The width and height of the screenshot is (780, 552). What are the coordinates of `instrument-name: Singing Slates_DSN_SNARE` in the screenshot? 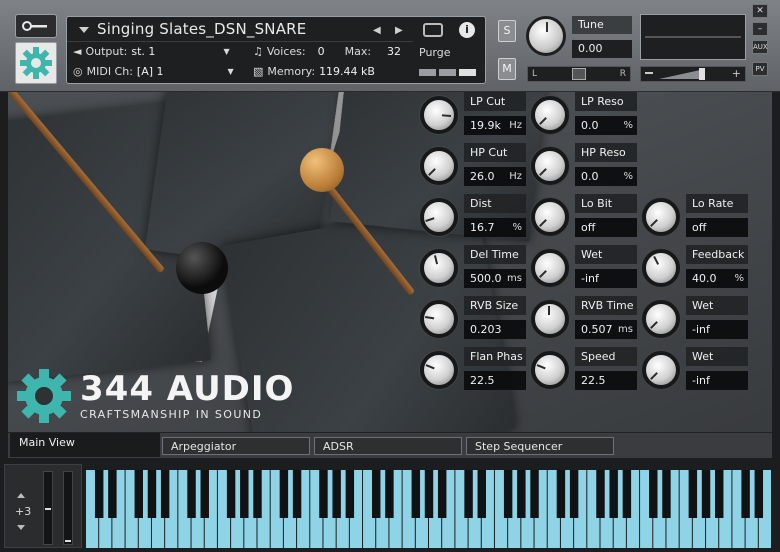 It's located at (201, 29).